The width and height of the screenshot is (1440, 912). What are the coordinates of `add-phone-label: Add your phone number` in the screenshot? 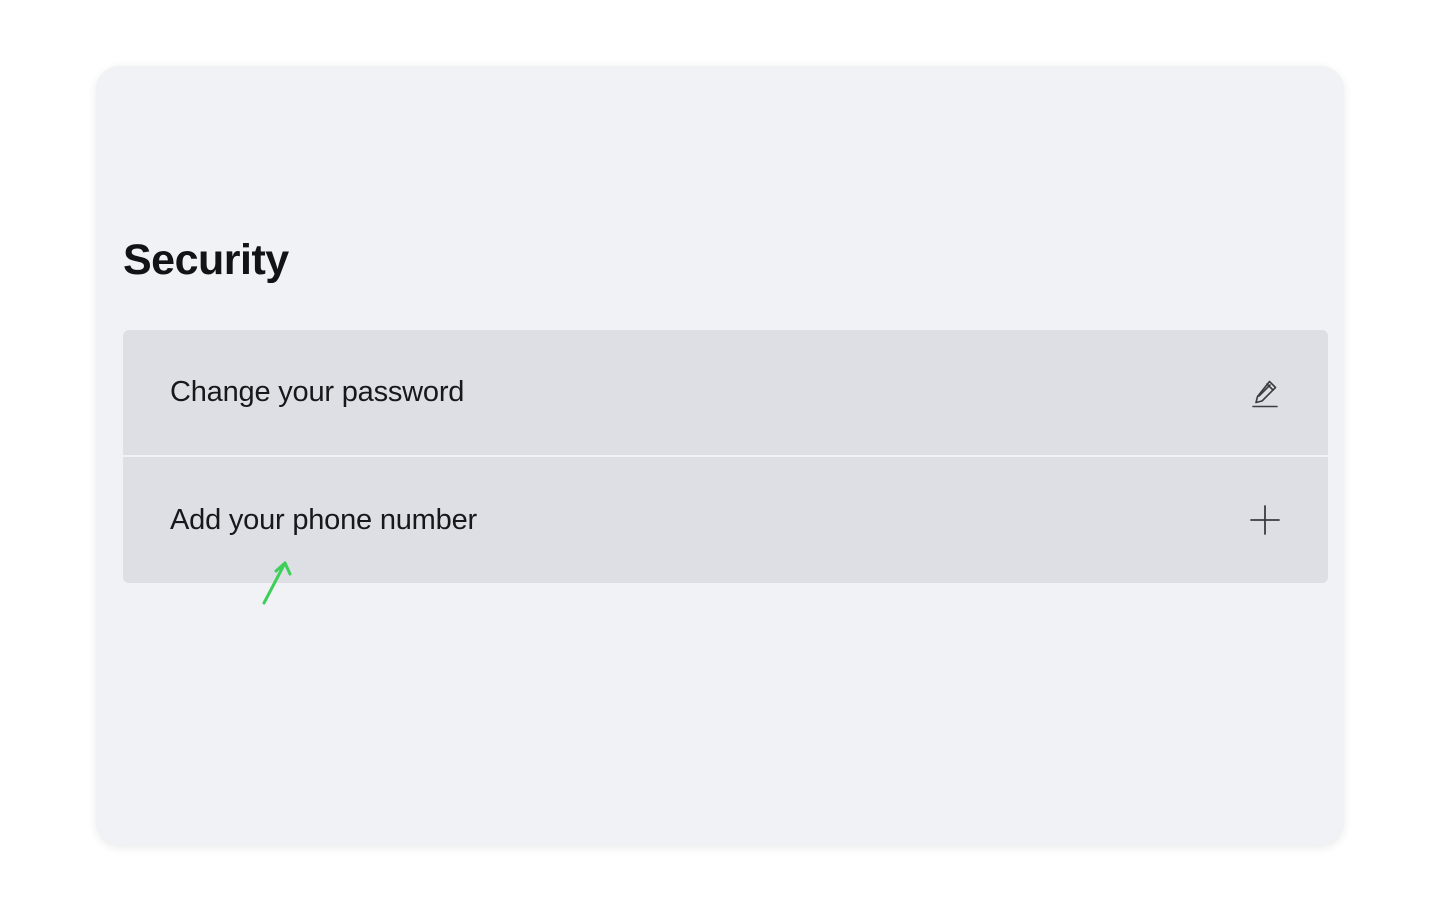 It's located at (323, 519).